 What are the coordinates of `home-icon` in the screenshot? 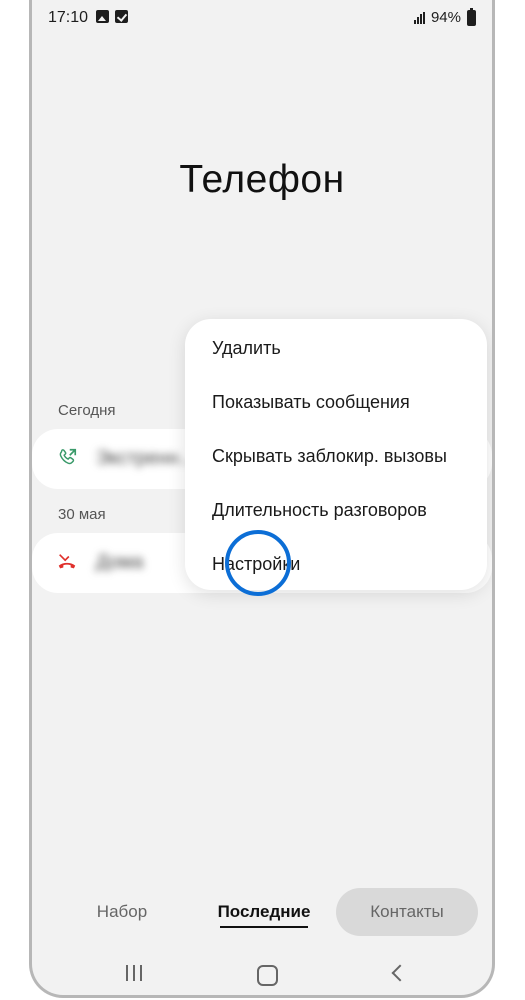 It's located at (267, 975).